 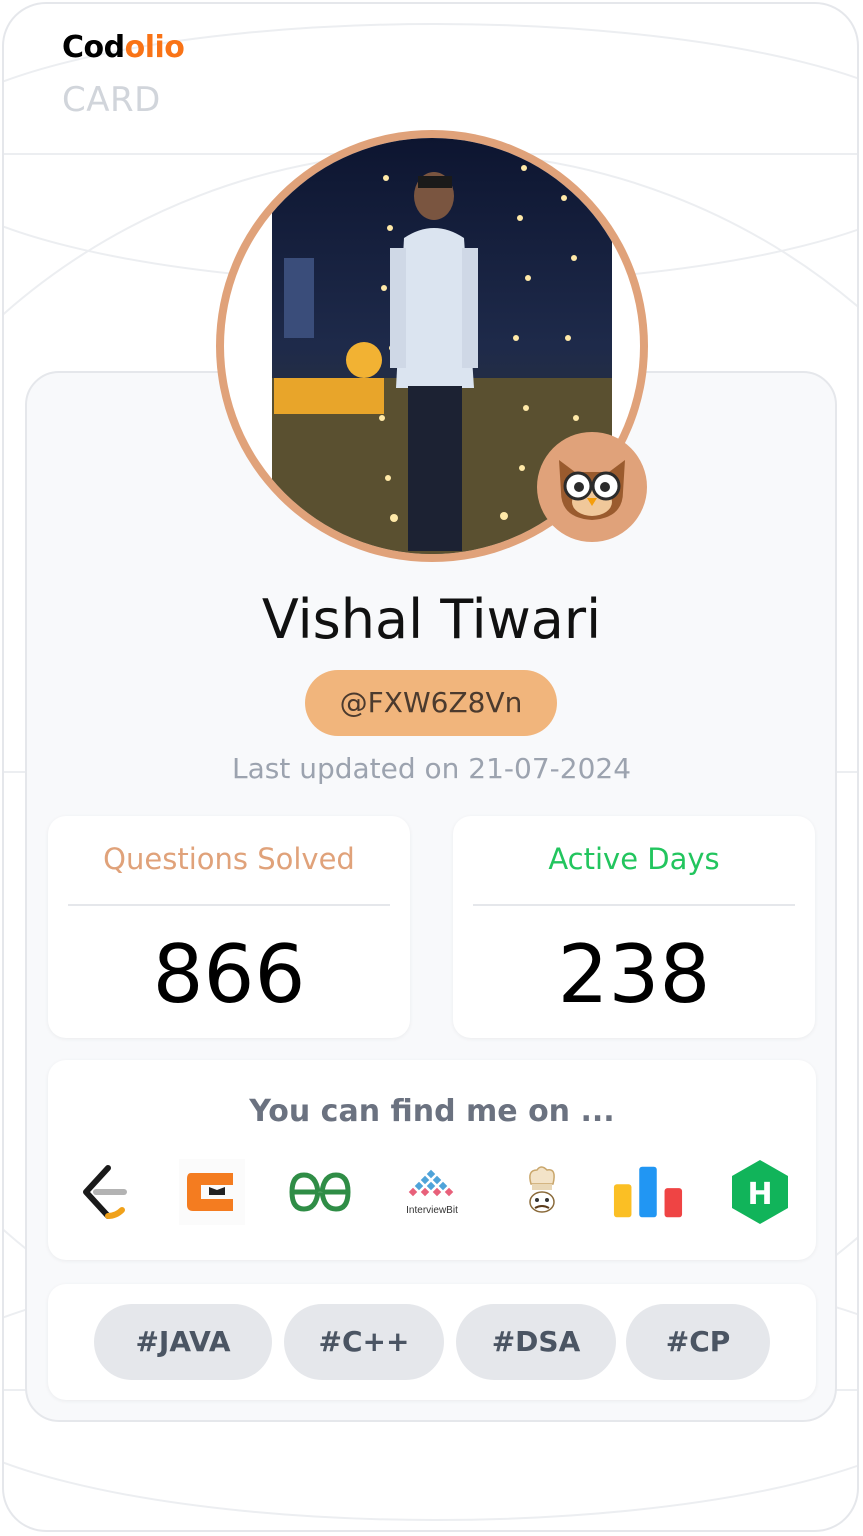 What do you see at coordinates (104, 1192) in the screenshot?
I see `leetcode-icon` at bounding box center [104, 1192].